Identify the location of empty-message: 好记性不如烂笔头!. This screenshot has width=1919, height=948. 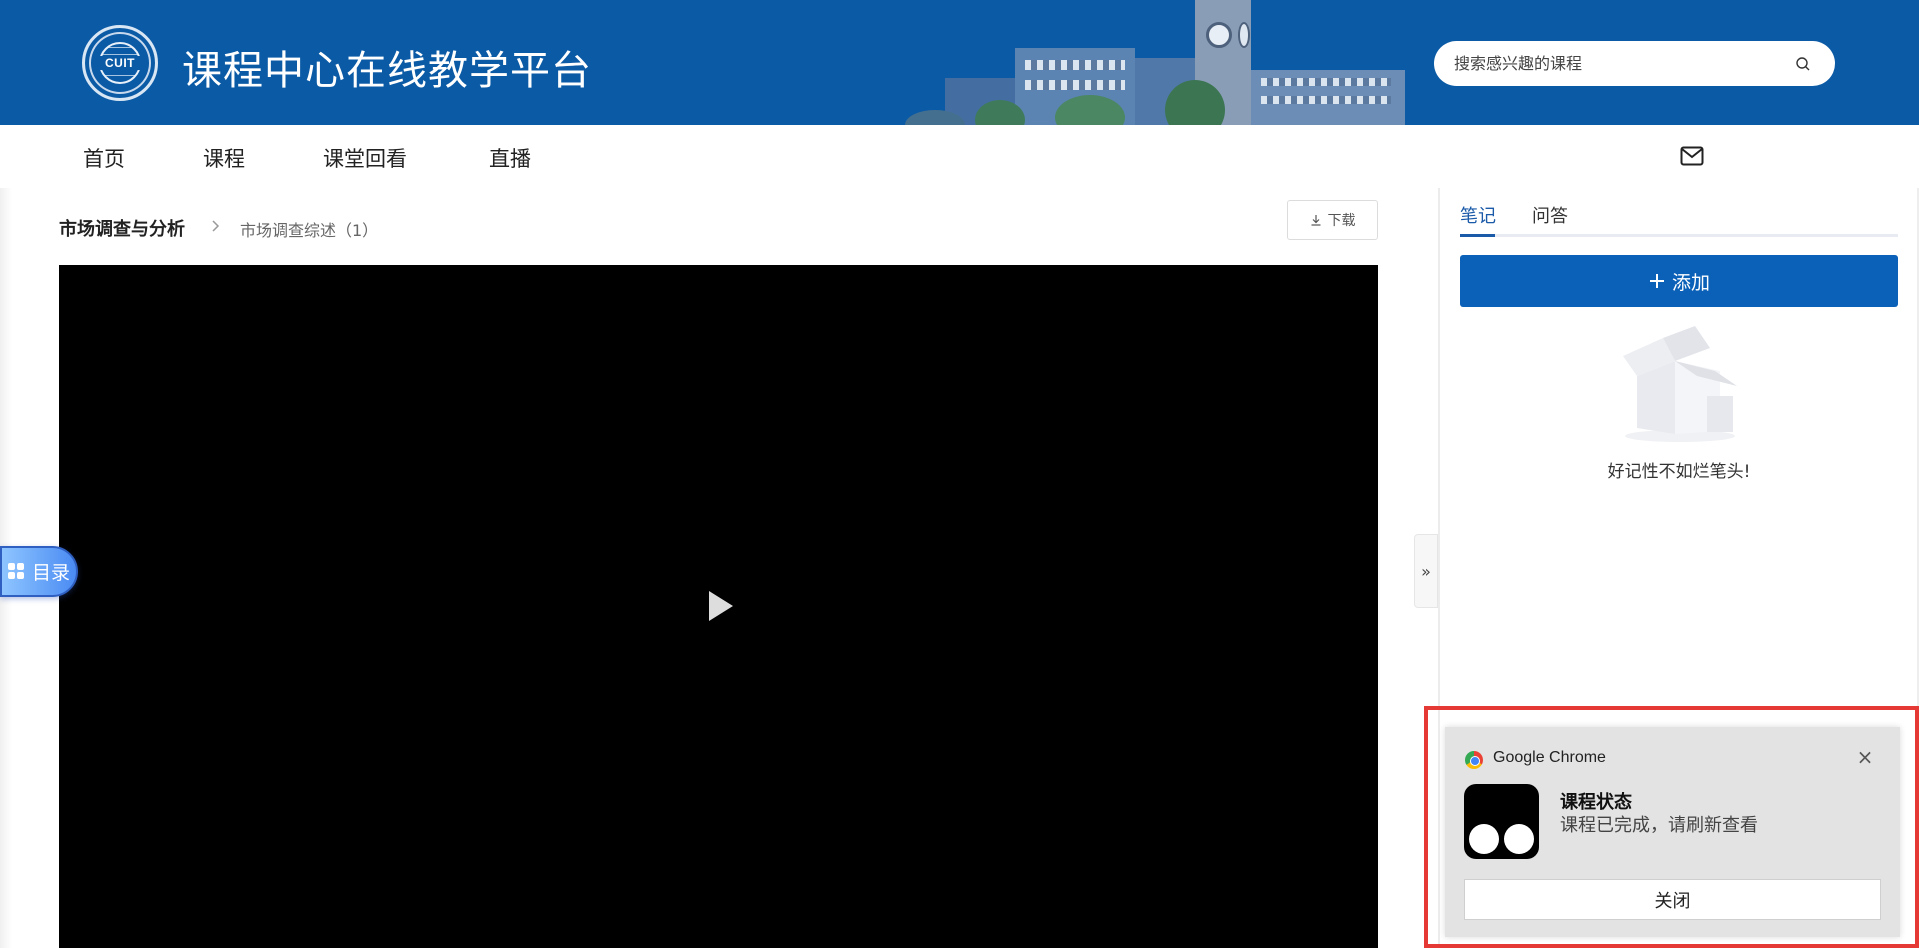
(1679, 472).